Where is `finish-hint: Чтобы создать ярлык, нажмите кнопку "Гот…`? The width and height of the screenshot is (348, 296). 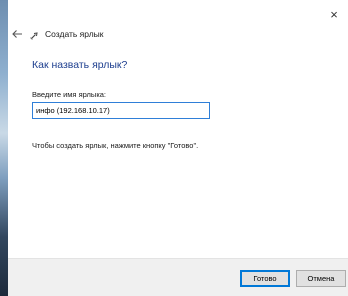 finish-hint: Чтобы создать ярлык, нажмите кнопку "Гот… is located at coordinates (115, 145).